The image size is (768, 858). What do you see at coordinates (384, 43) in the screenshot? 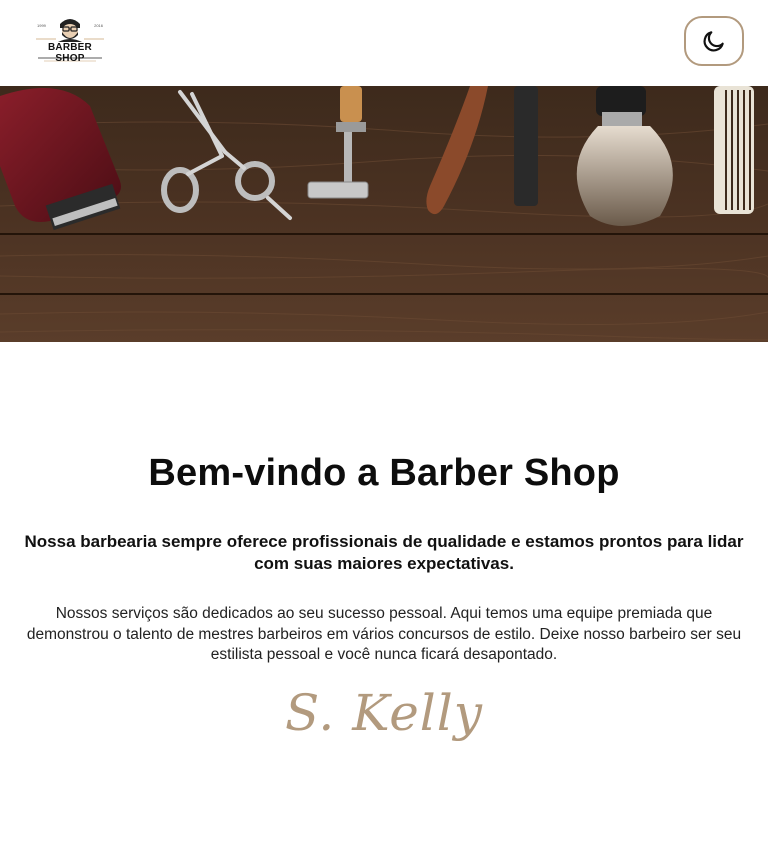
I see `site-header: 1999 2016 BARBER SHOP` at bounding box center [384, 43].